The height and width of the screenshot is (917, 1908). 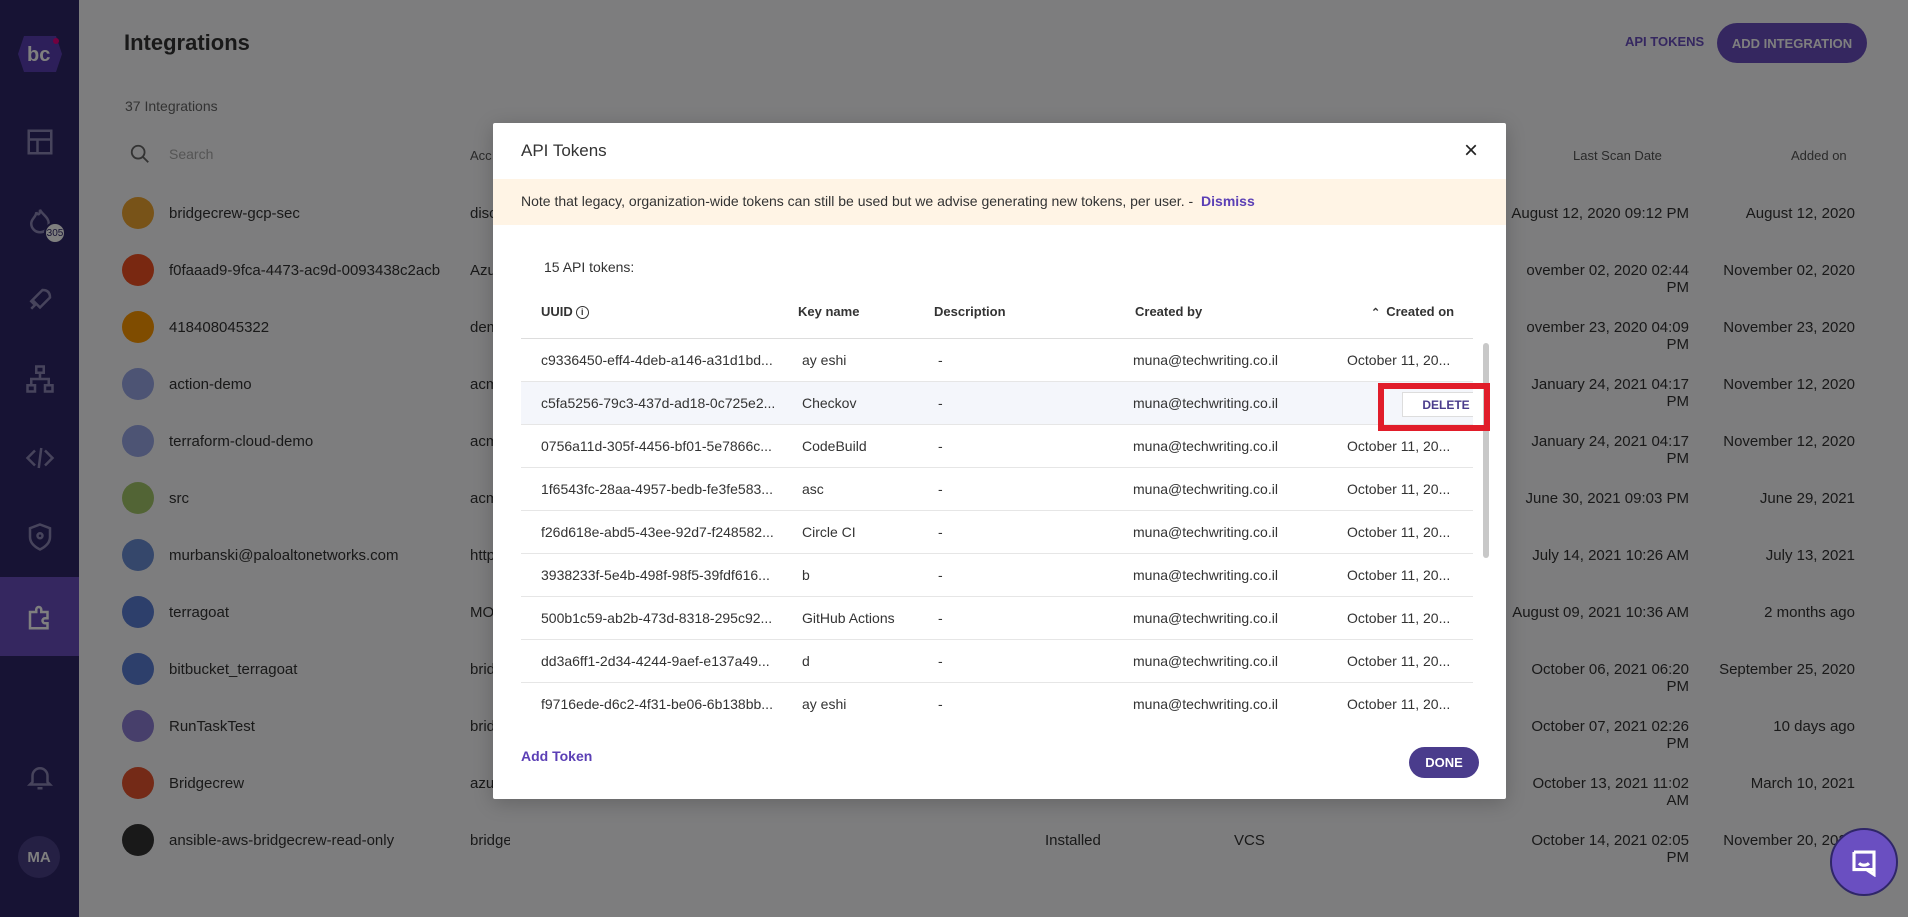 What do you see at coordinates (556, 756) in the screenshot?
I see `add-token-link: Add Token` at bounding box center [556, 756].